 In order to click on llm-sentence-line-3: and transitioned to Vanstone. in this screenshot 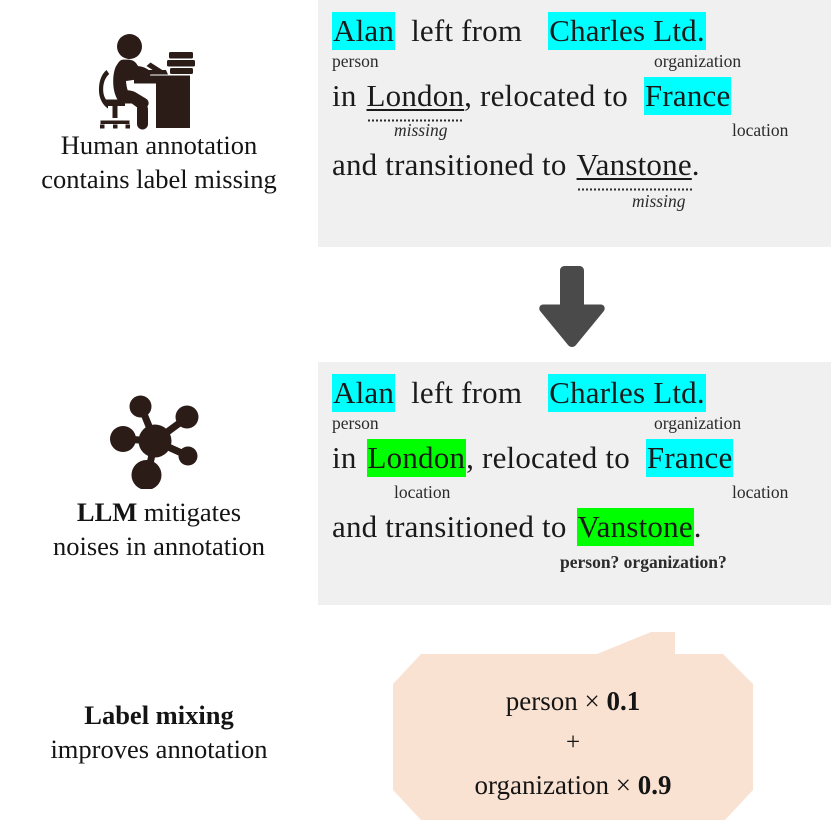, I will do `click(574, 526)`.